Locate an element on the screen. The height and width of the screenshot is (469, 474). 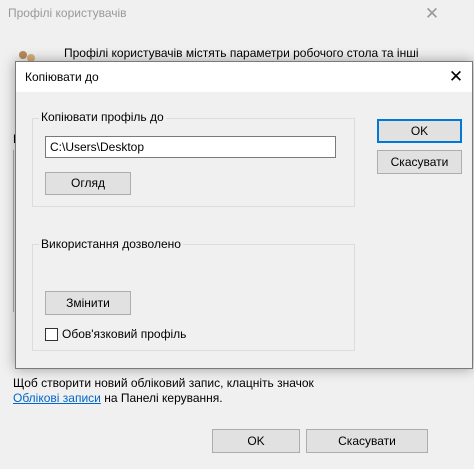
ok-button: OK is located at coordinates (419, 131).